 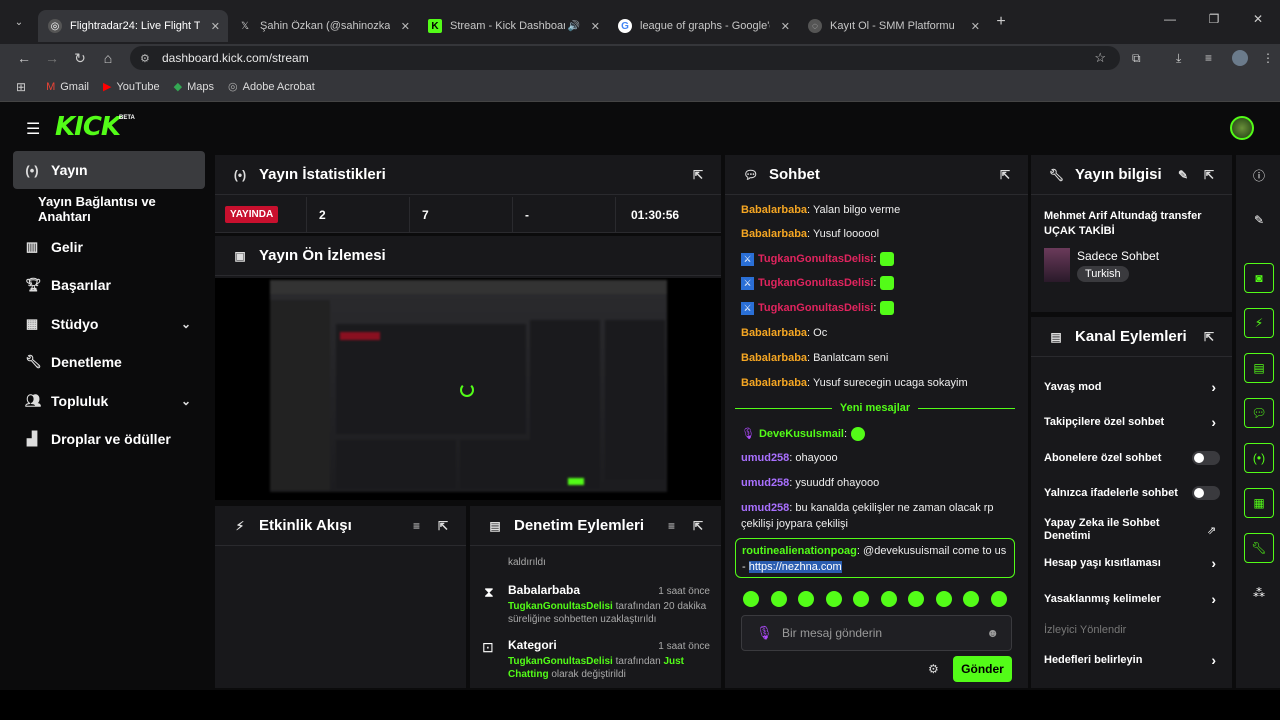 What do you see at coordinates (1136, 58) in the screenshot?
I see `extensions-icon: ⧉` at bounding box center [1136, 58].